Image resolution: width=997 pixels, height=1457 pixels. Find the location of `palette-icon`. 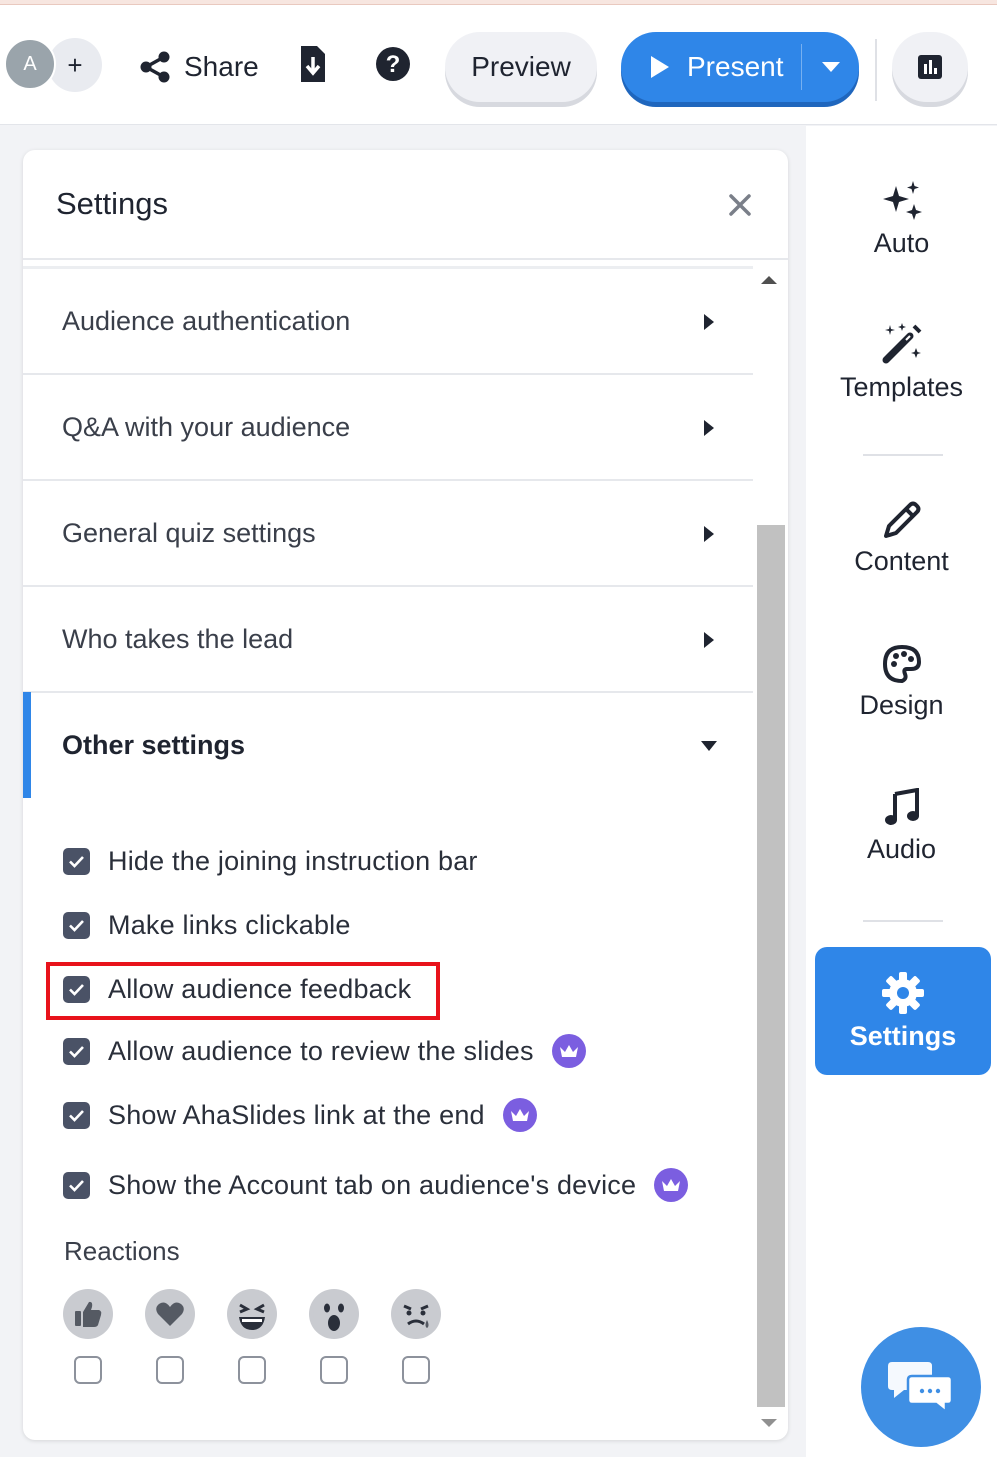

palette-icon is located at coordinates (901, 664).